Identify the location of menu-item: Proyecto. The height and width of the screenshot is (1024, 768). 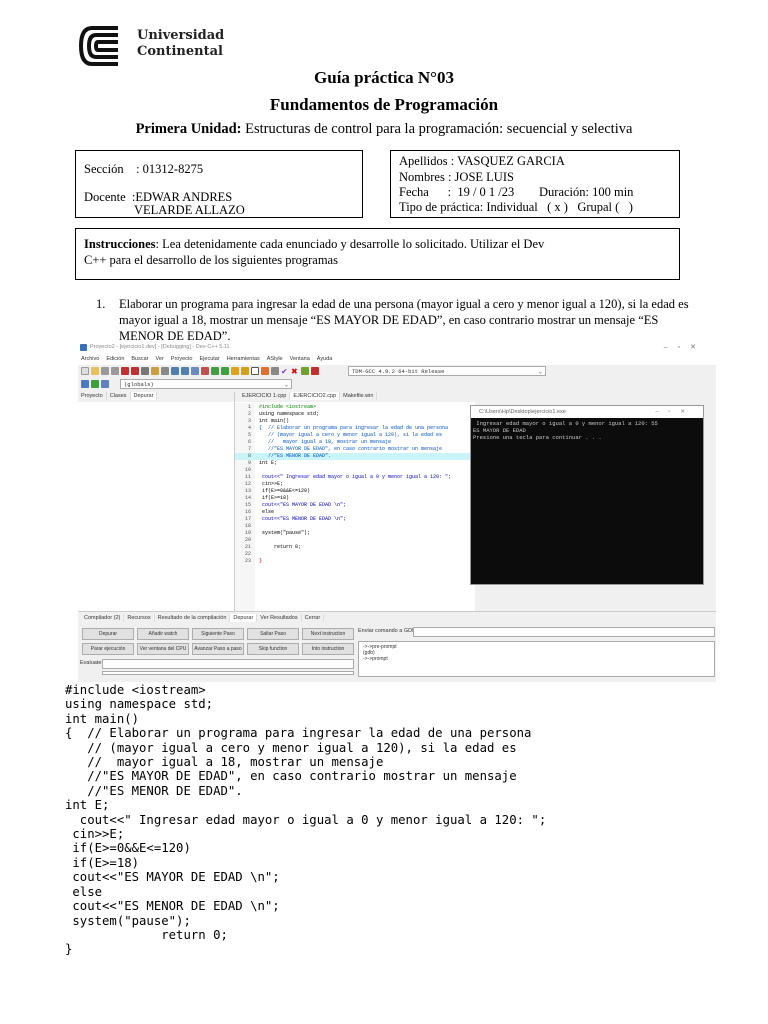
(182, 359).